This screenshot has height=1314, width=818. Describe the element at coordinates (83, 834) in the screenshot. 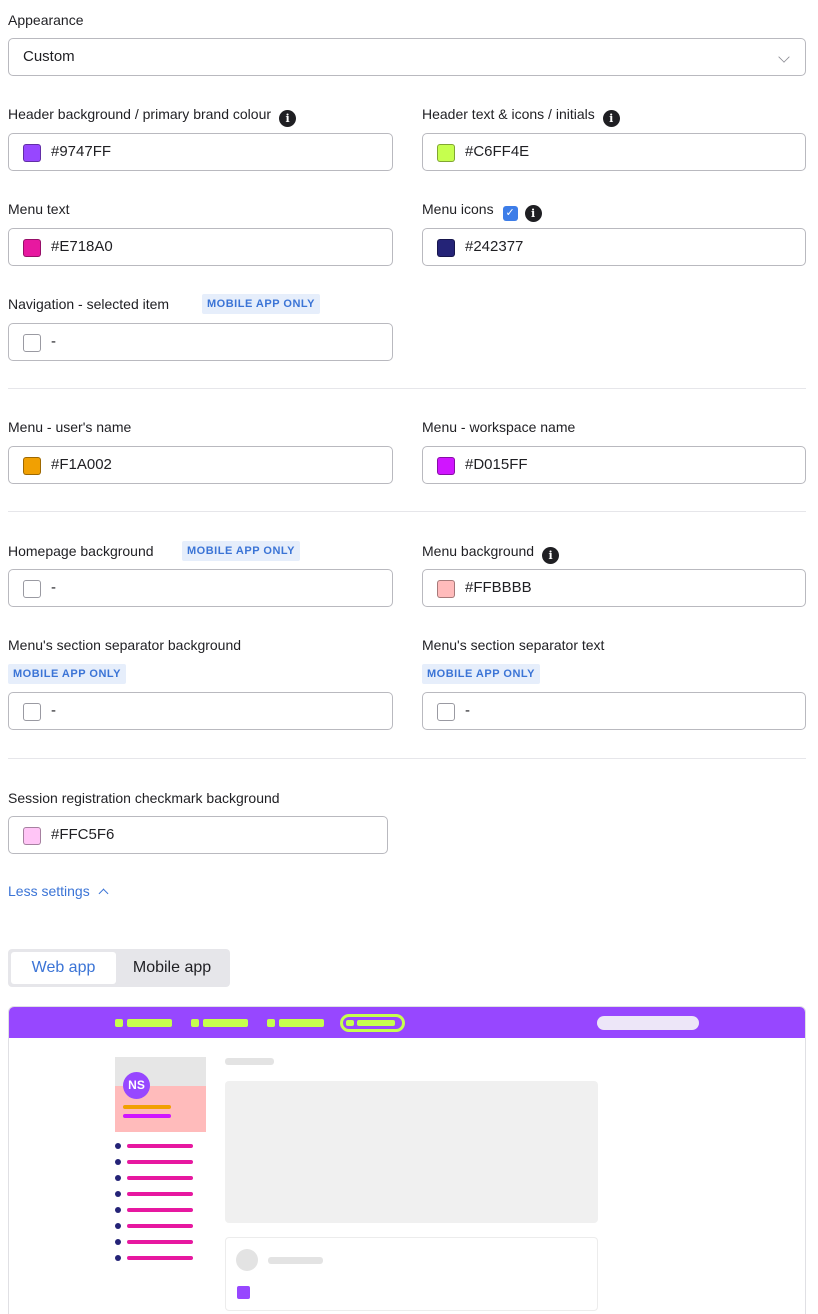

I see `session-check-bg-value: #FFC5F6` at that location.